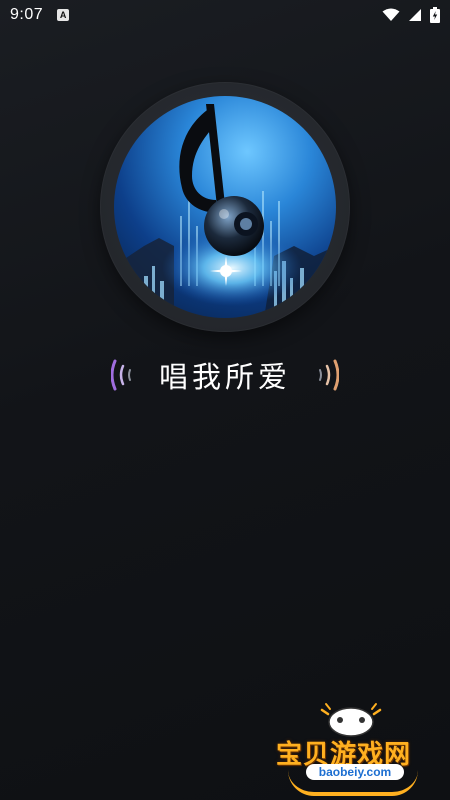  I want to click on app-a-icon: A, so click(63, 15).